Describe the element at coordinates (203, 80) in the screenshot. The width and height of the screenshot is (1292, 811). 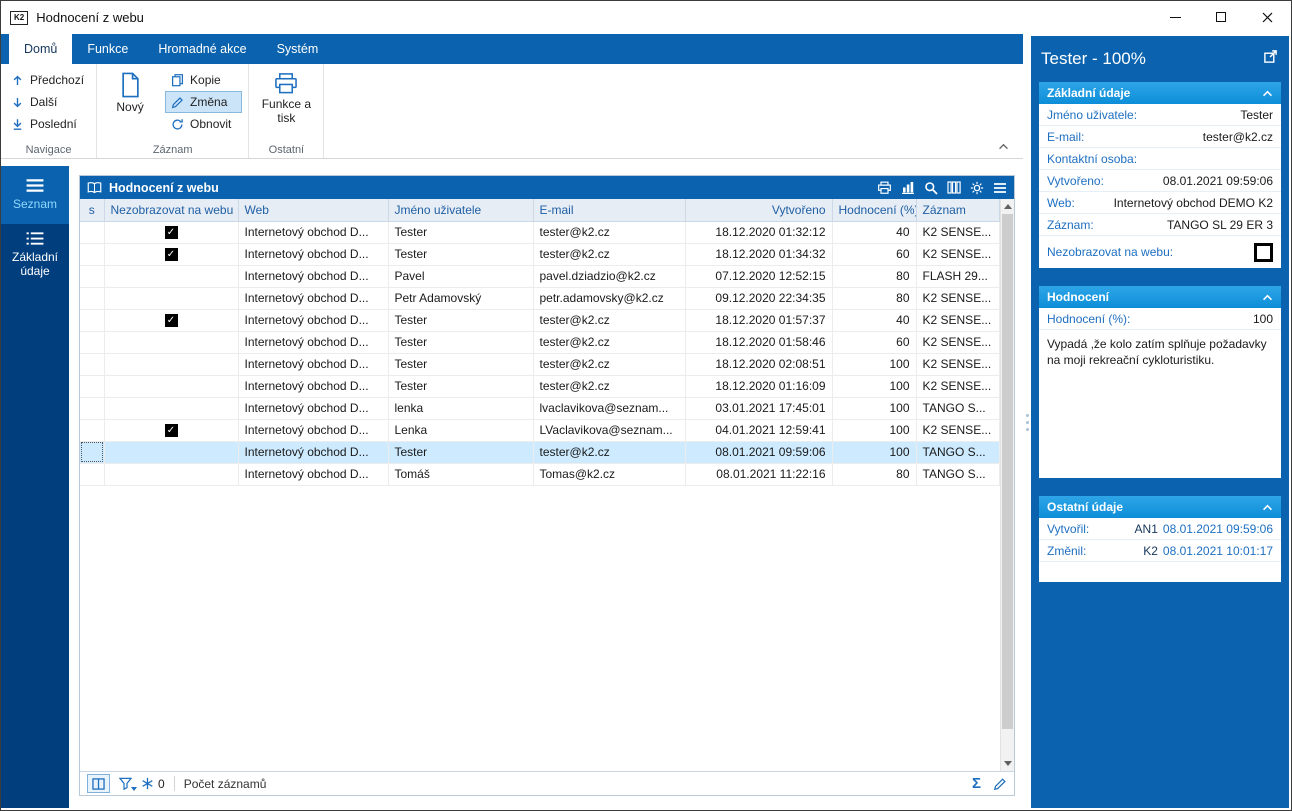
I see `copy-button: Kopie` at that location.